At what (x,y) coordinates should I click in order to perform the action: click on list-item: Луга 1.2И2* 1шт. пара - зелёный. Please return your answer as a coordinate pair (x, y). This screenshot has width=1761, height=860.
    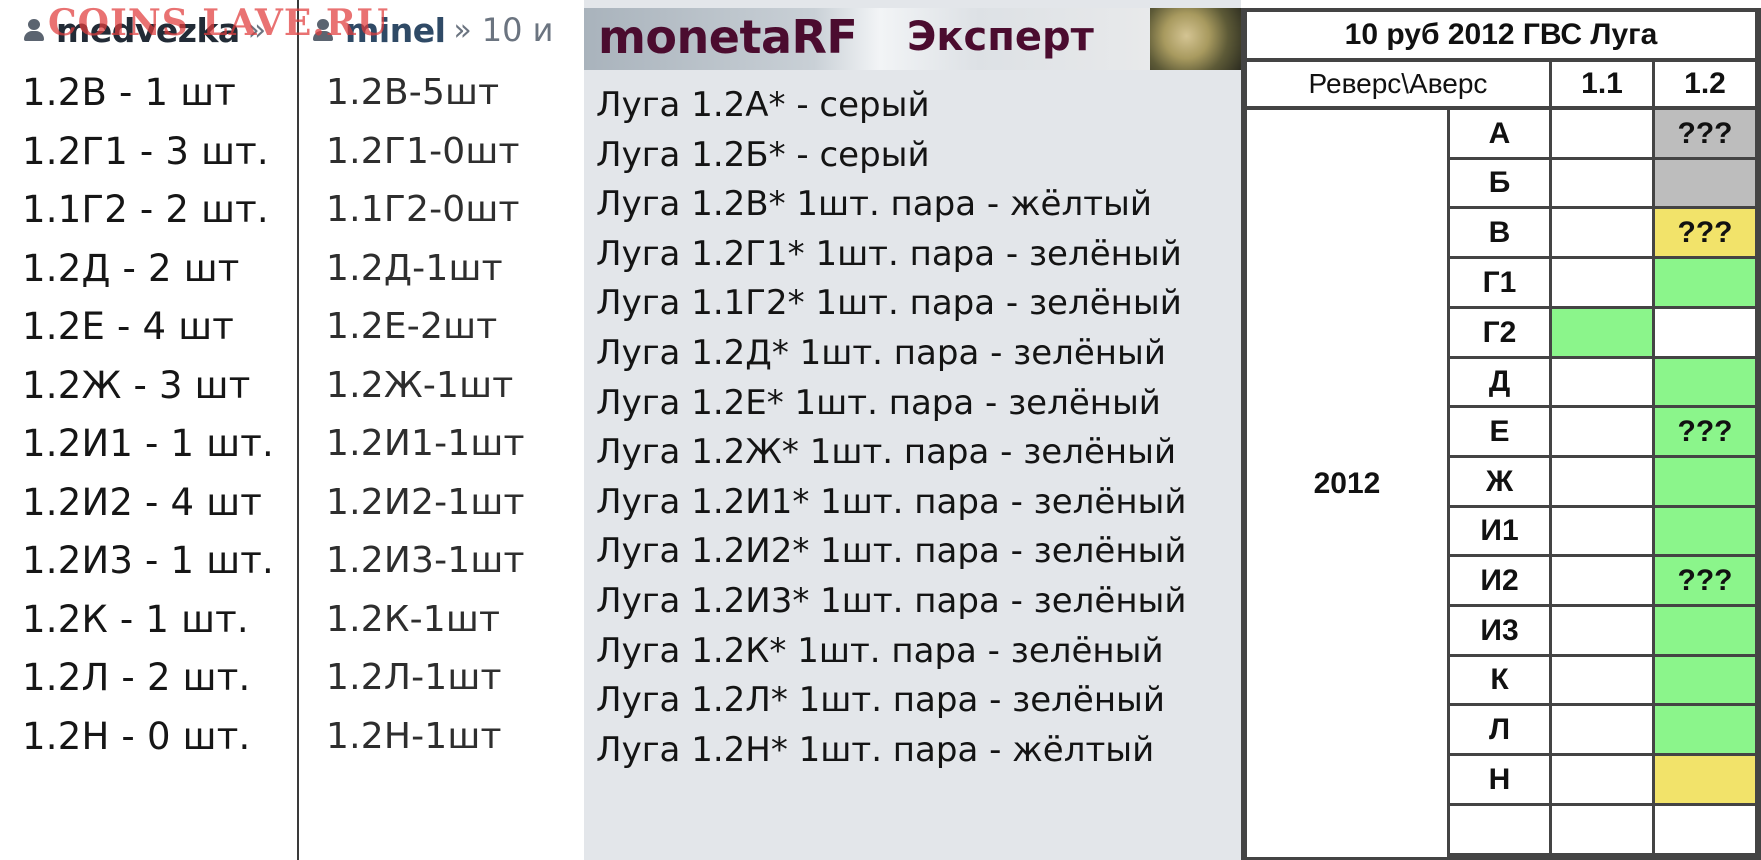
    Looking at the image, I should click on (891, 551).